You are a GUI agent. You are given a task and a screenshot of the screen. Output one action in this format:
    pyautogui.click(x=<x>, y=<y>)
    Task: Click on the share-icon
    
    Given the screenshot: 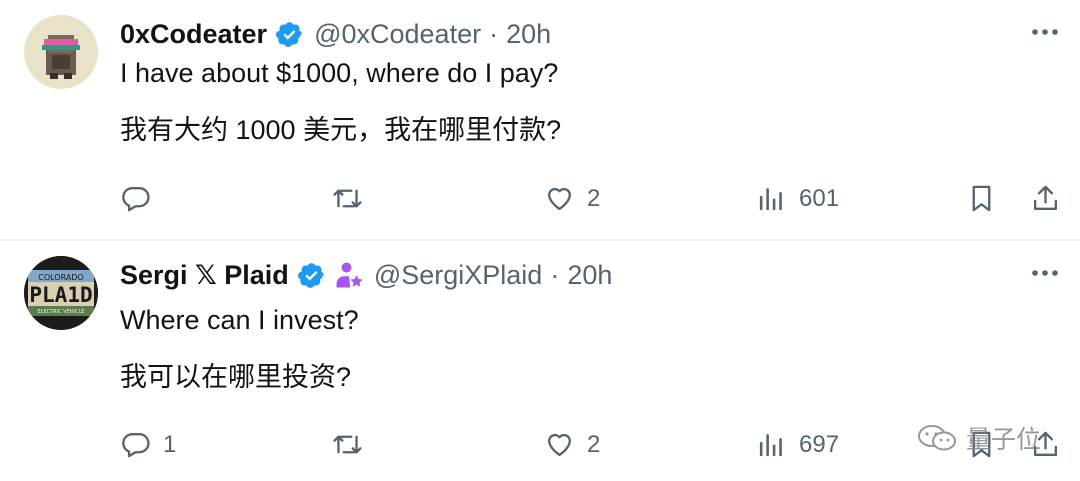 What is the action you would take?
    pyautogui.click(x=1045, y=197)
    